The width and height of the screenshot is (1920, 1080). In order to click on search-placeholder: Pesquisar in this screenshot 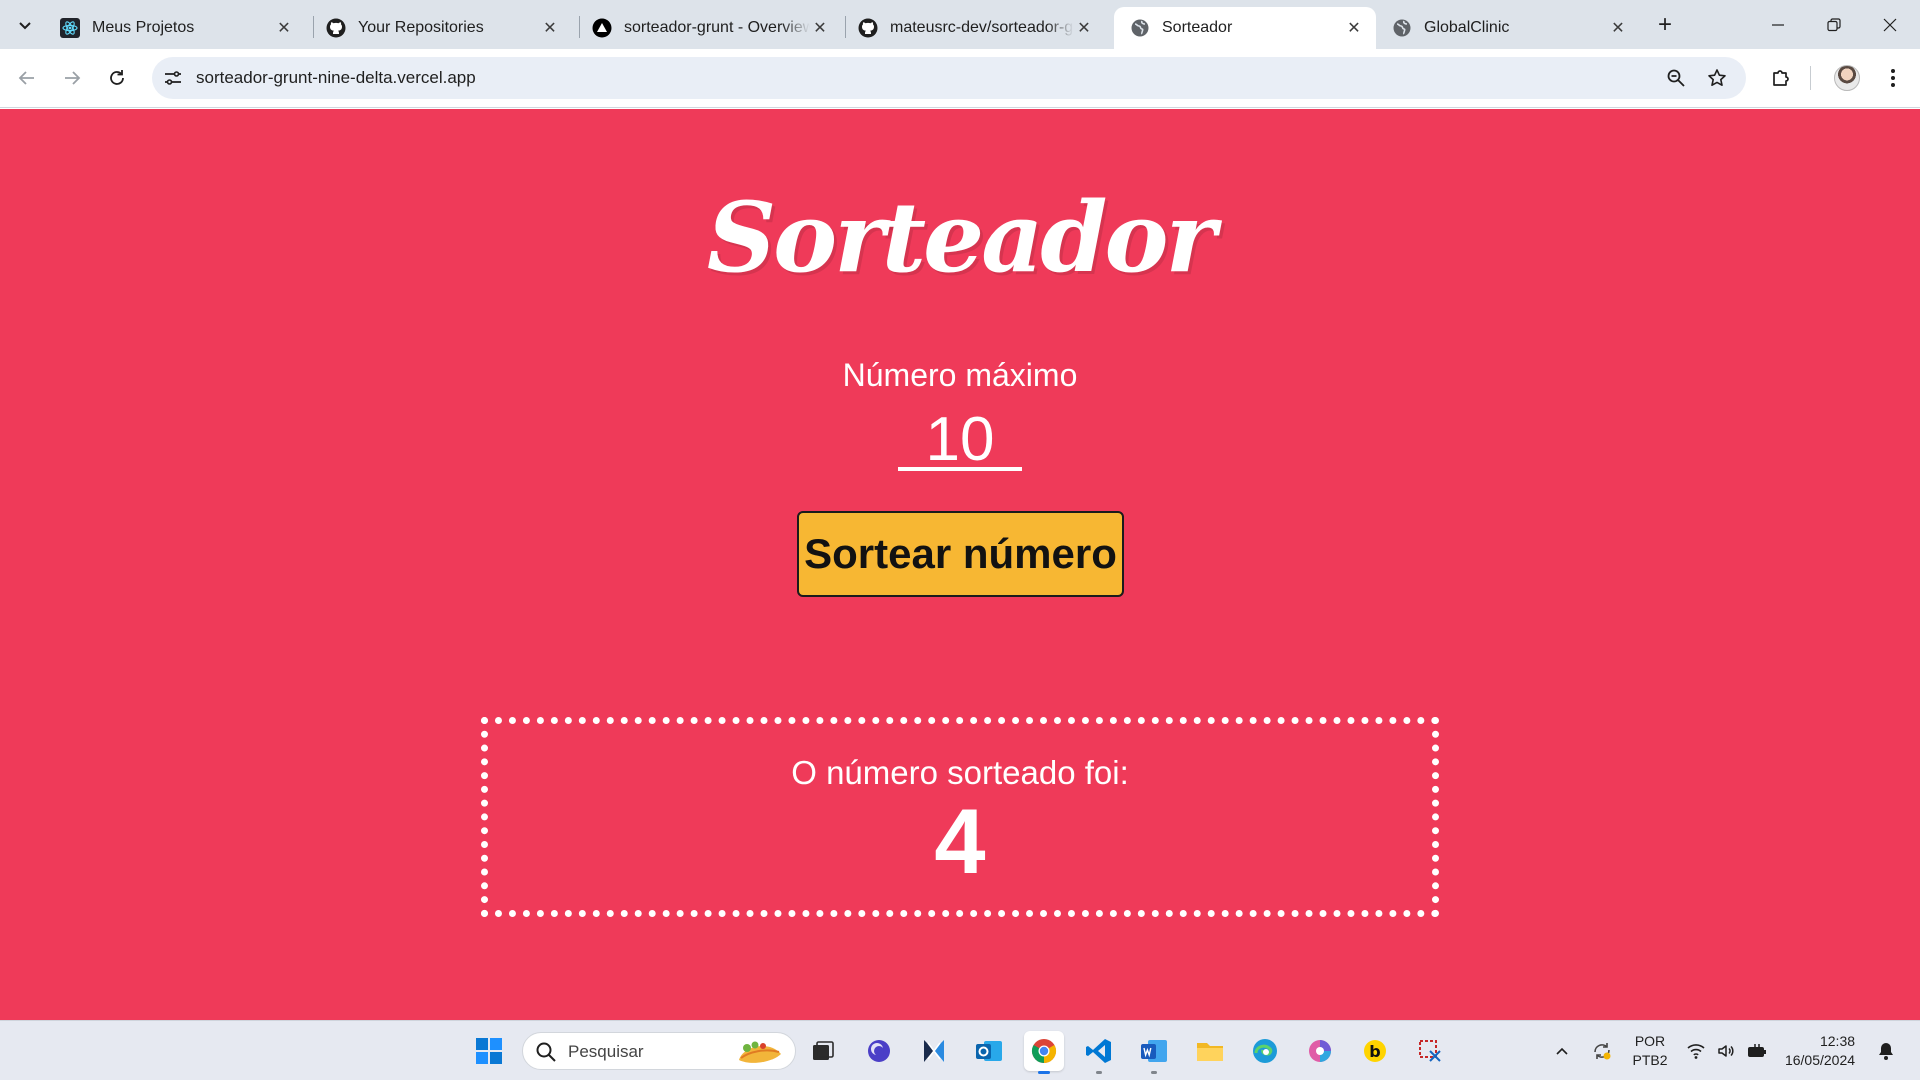, I will do `click(606, 1051)`.